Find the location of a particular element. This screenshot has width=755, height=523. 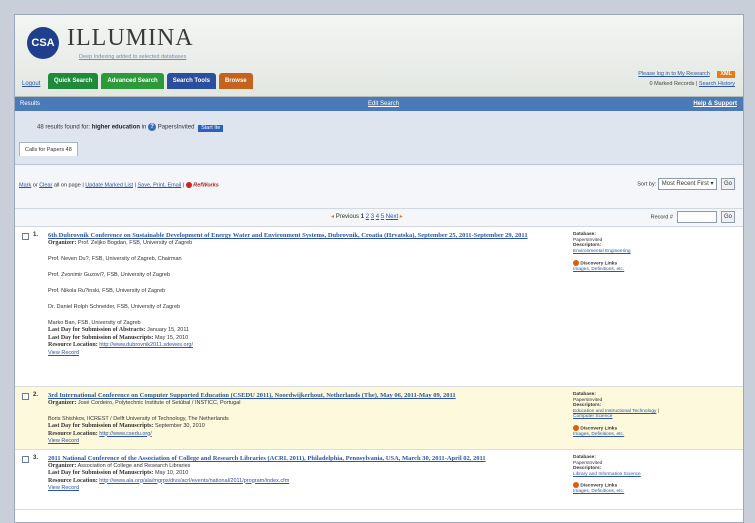

descriptor-link: Computer Science is located at coordinates (592, 416).